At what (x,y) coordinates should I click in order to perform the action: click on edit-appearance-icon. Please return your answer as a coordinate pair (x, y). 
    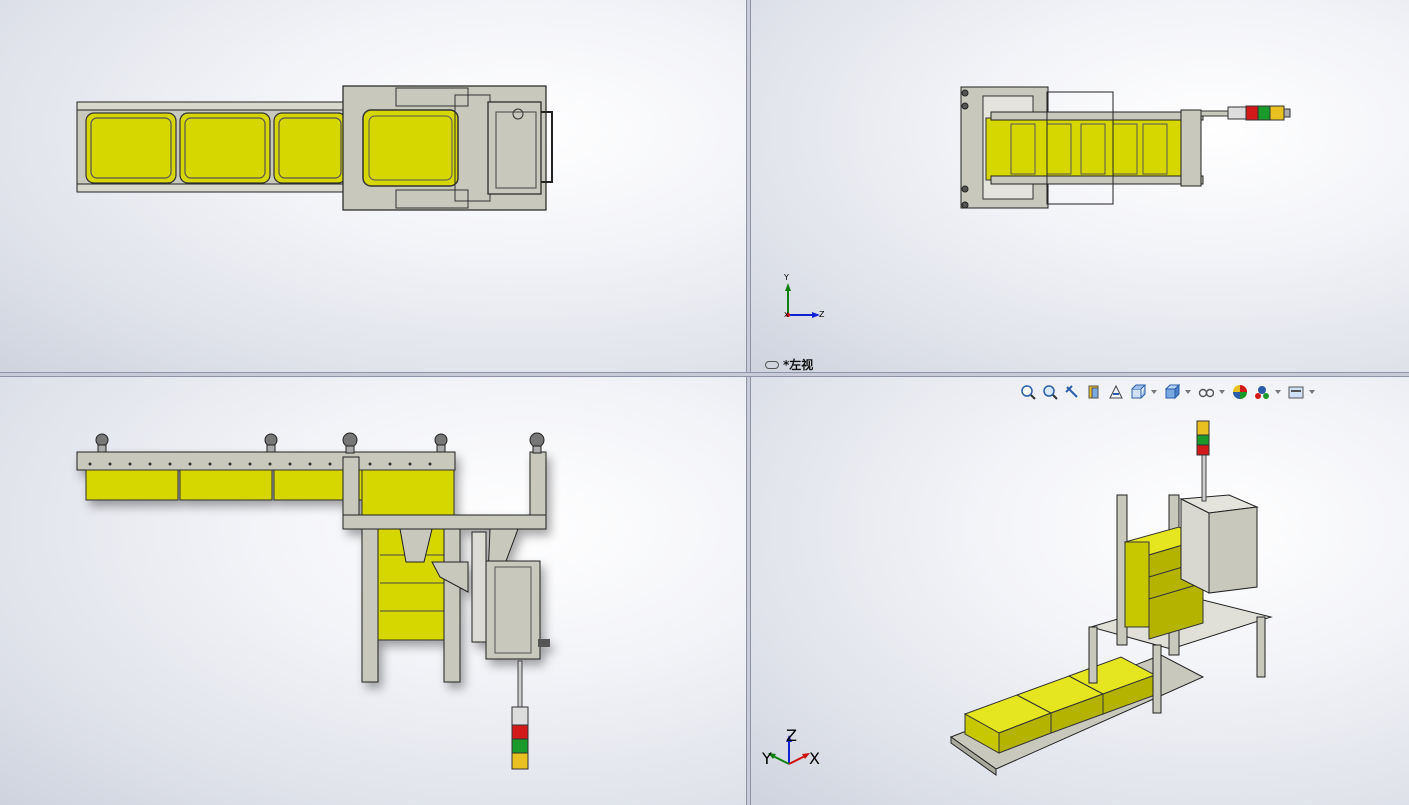
    Looking at the image, I should click on (1240, 392).